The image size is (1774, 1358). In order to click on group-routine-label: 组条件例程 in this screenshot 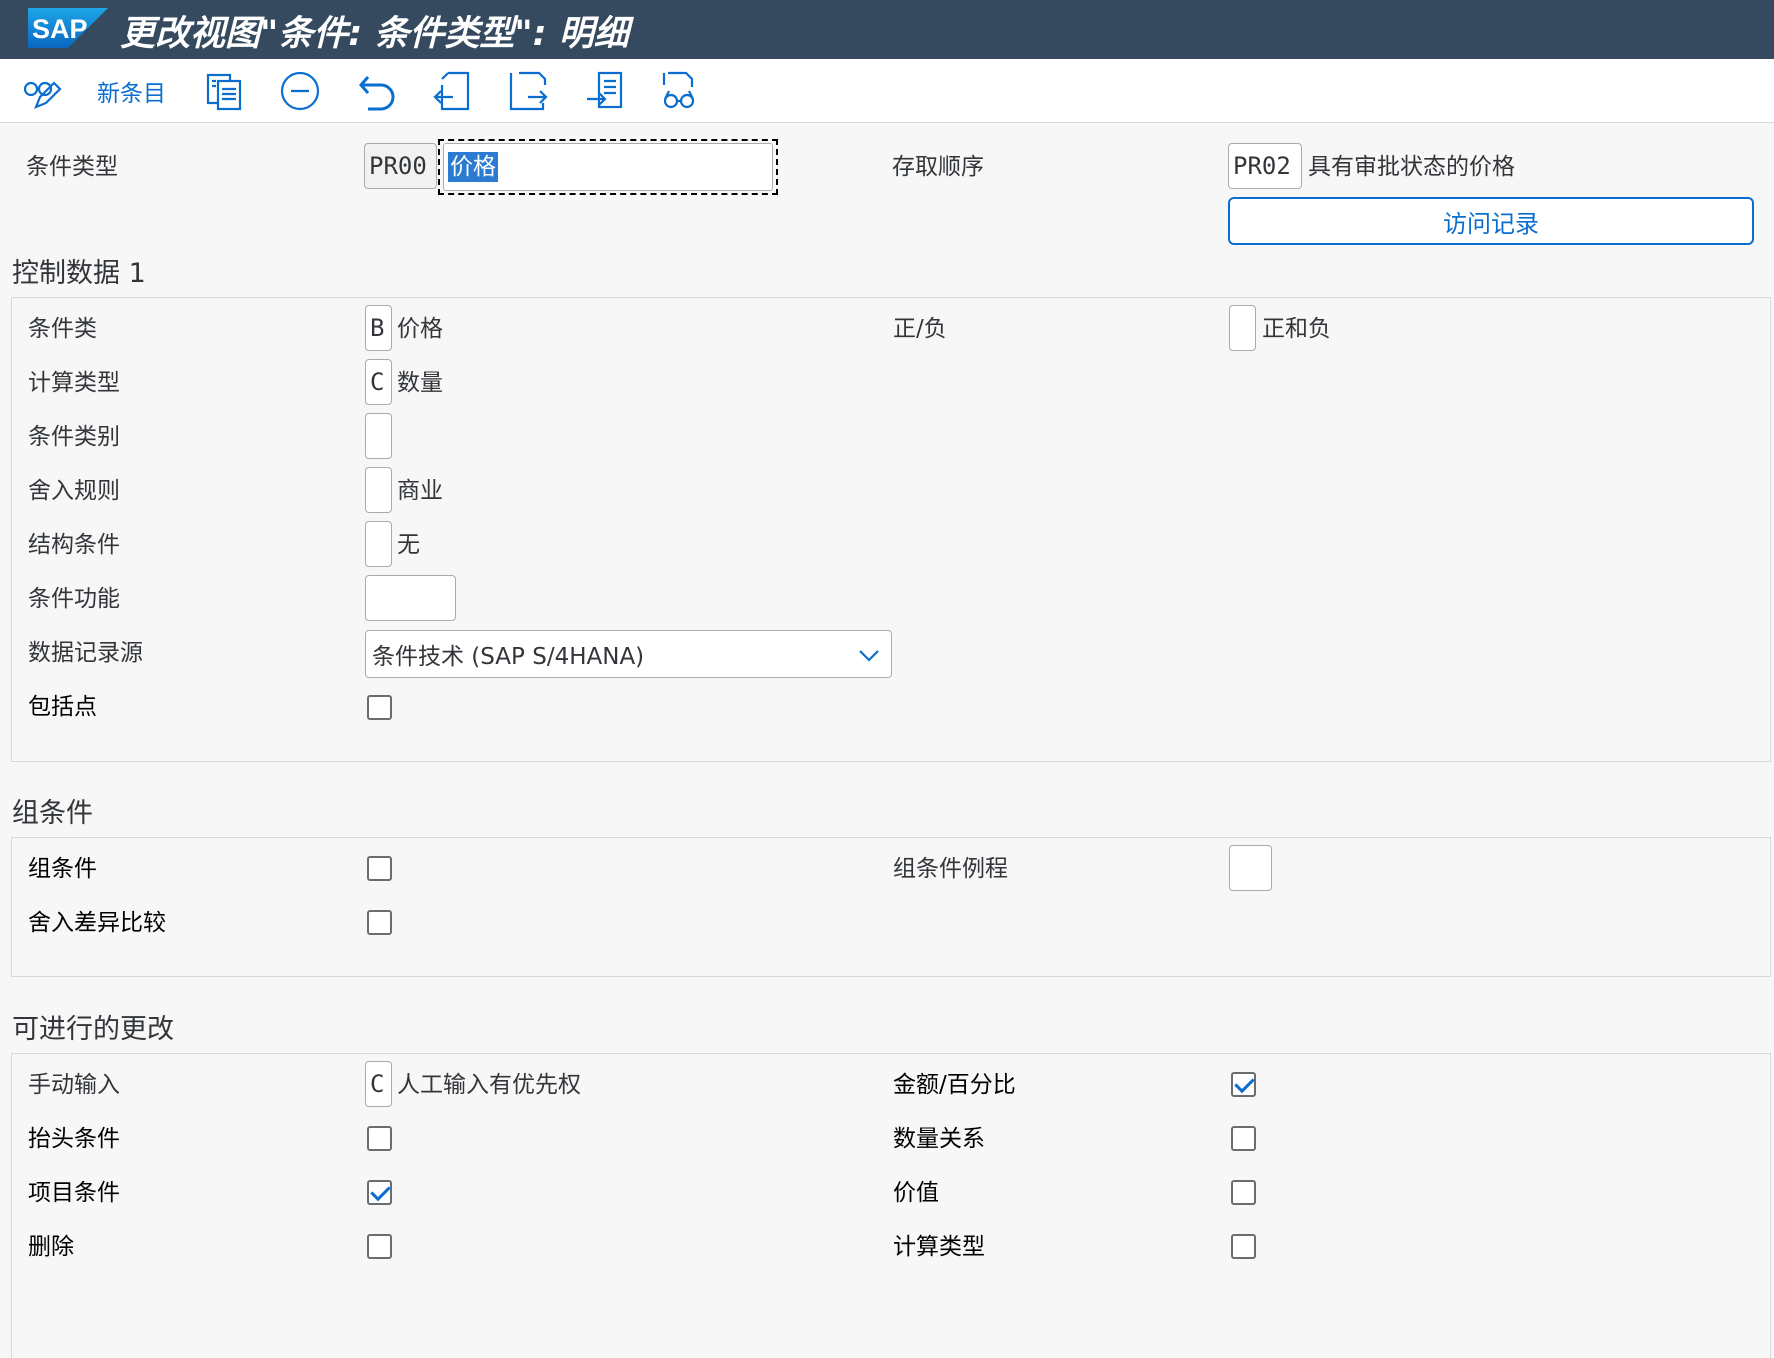, I will do `click(950, 869)`.